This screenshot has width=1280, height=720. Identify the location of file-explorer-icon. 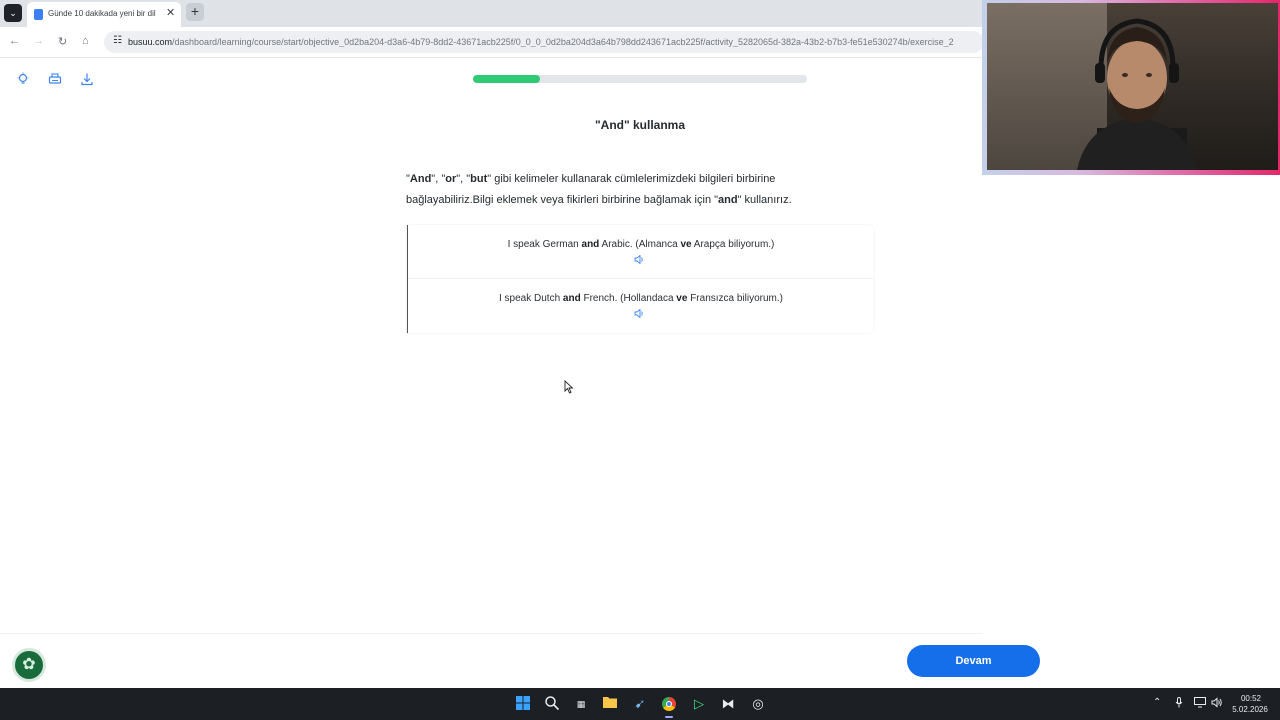
(610, 704).